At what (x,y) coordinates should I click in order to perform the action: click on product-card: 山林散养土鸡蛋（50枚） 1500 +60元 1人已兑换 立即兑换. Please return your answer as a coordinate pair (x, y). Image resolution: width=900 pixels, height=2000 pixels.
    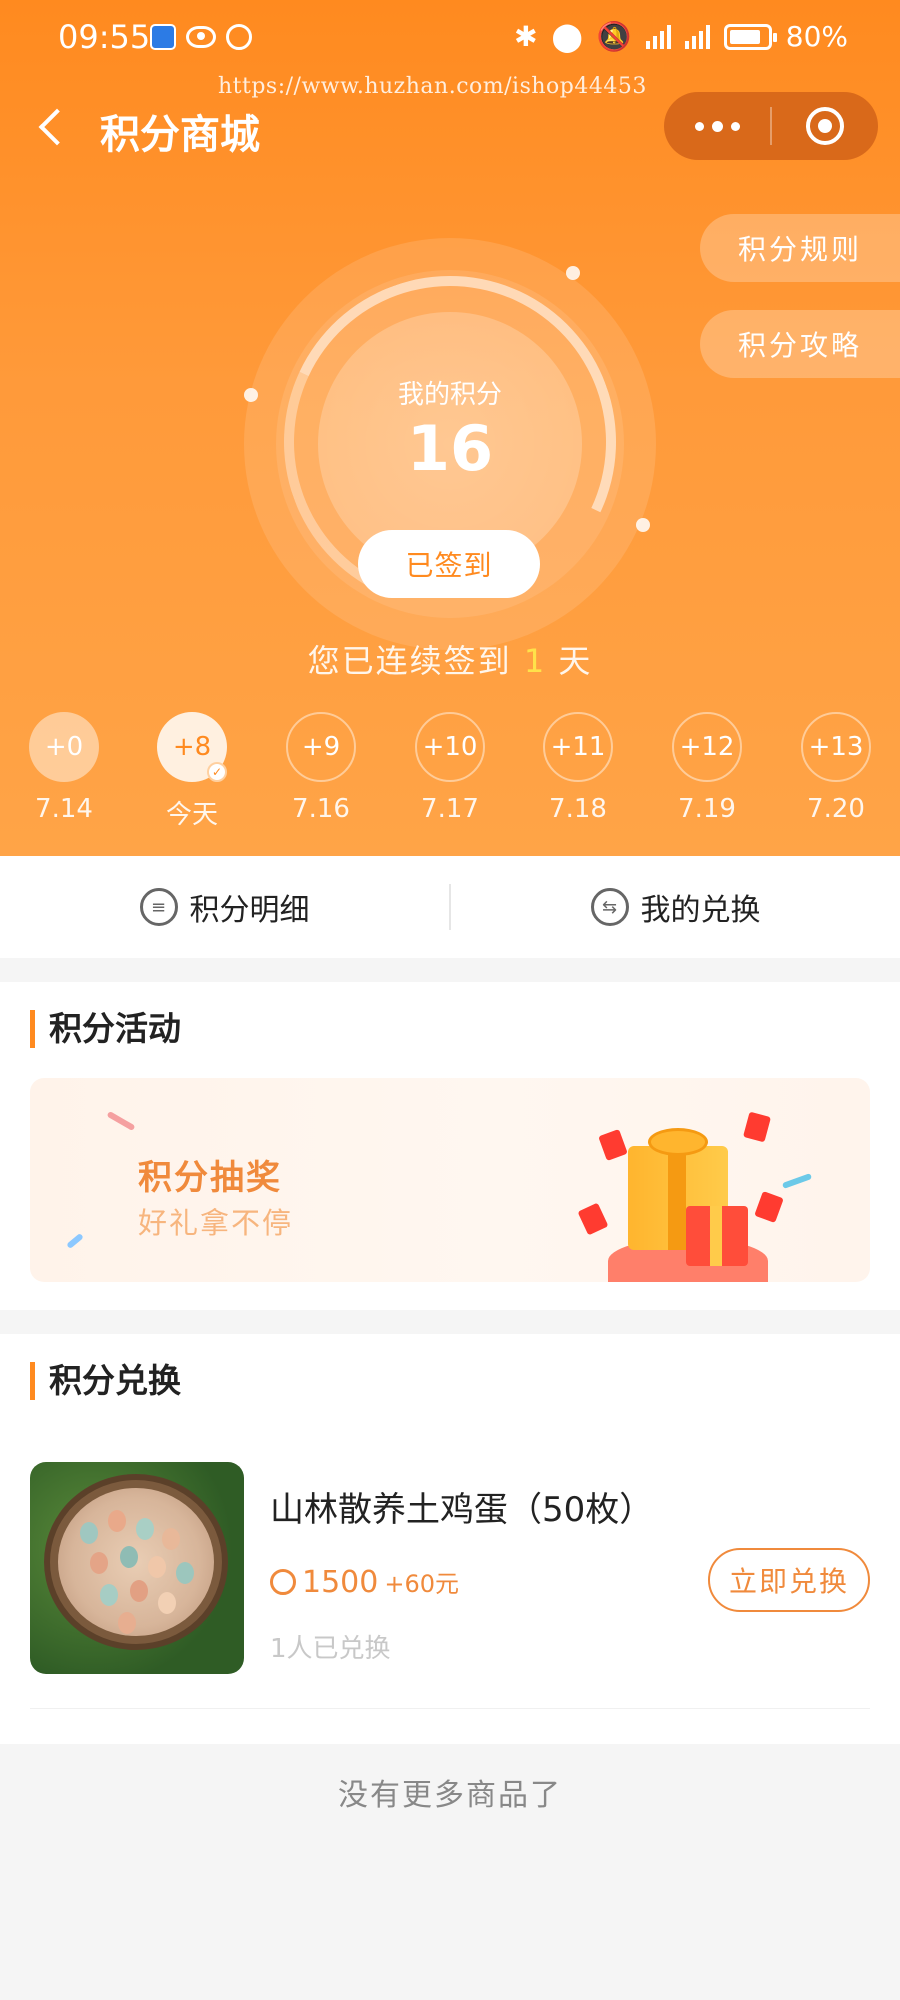
    Looking at the image, I should click on (450, 1568).